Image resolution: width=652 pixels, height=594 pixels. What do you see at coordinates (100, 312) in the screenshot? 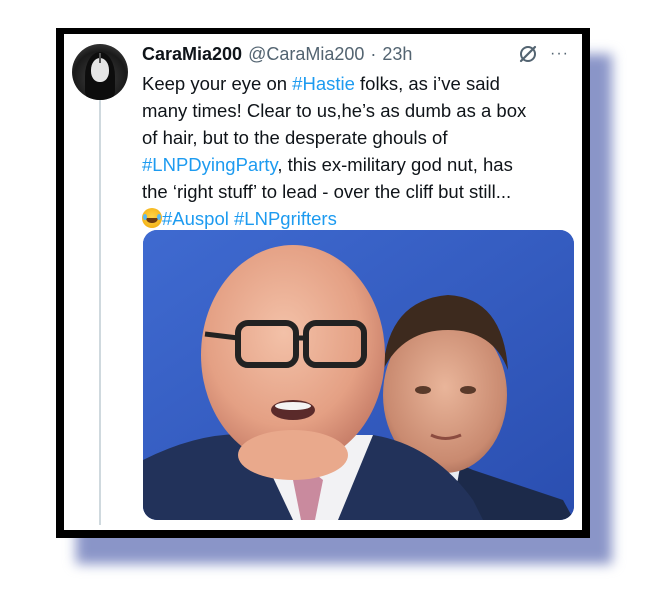
I see `thread-line` at bounding box center [100, 312].